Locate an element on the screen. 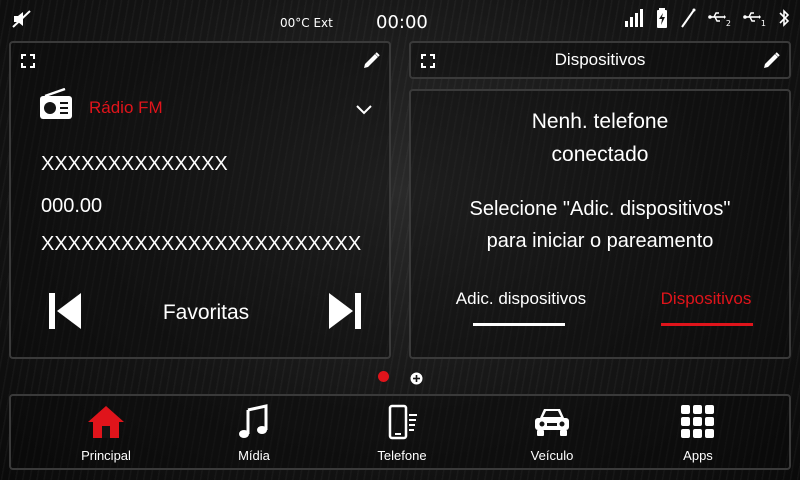  nav-principal: Principal is located at coordinates (106, 433).